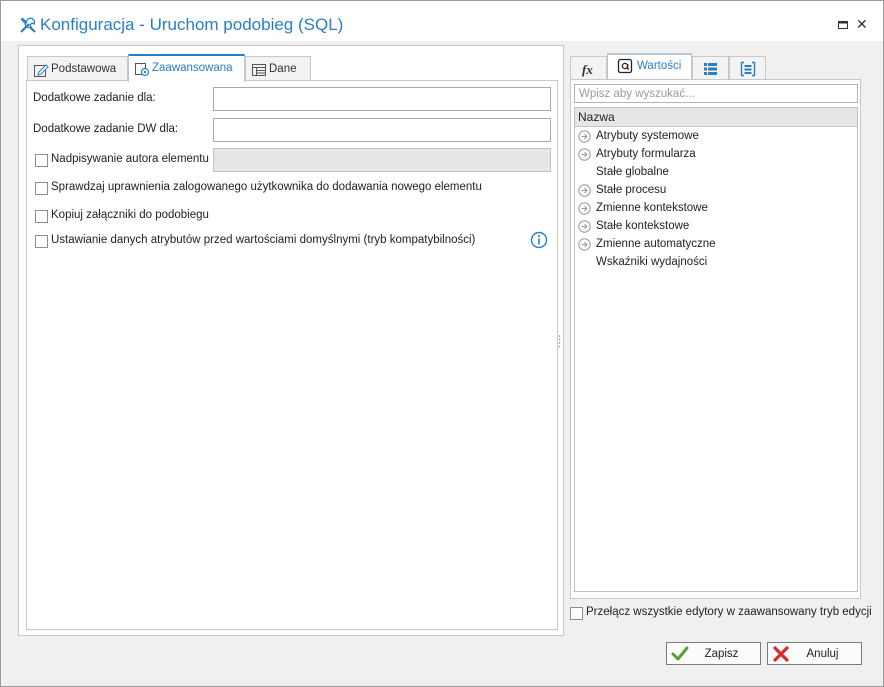 The width and height of the screenshot is (884, 687). Describe the element at coordinates (382, 130) in the screenshot. I see `additional-task-dw-field` at that location.